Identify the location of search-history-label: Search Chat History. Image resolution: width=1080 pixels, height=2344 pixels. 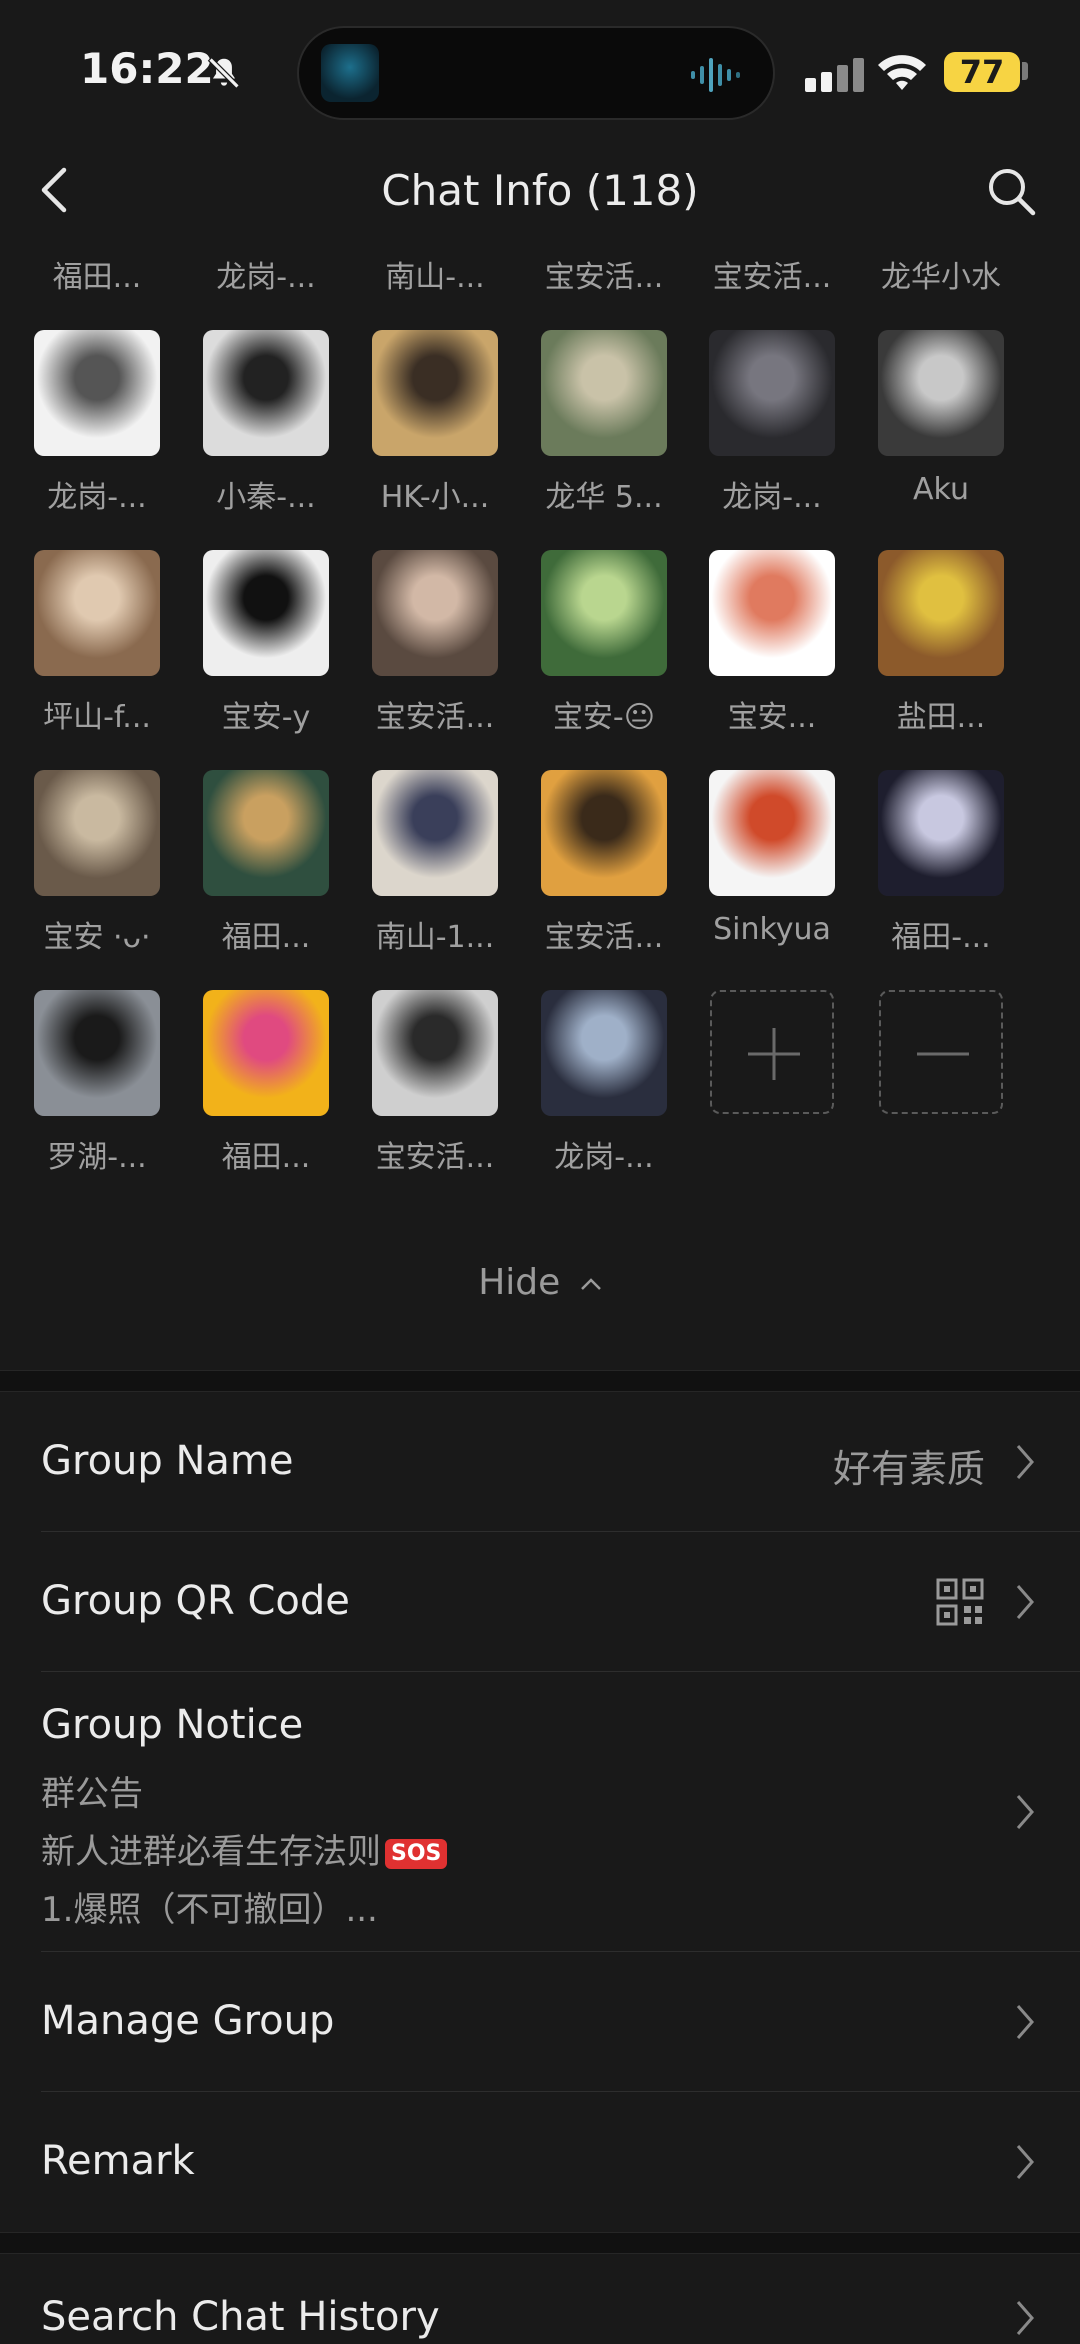
(240, 2317).